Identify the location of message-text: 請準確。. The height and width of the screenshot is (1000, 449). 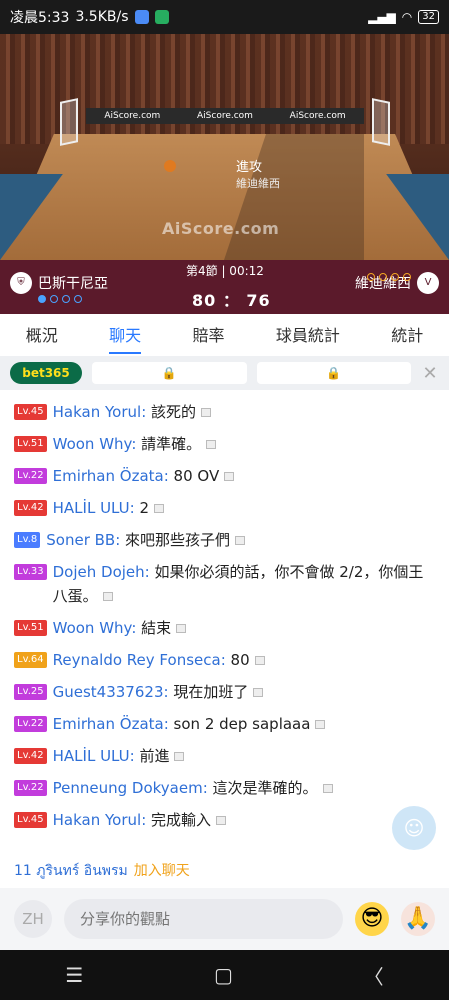
(171, 444).